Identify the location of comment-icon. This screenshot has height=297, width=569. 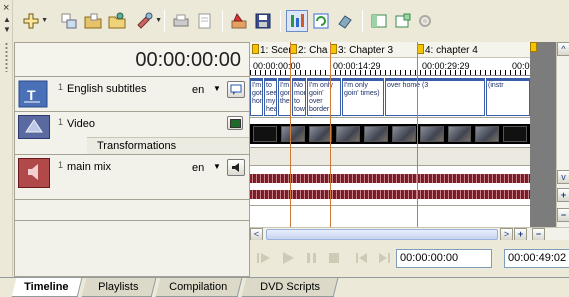
(236, 89).